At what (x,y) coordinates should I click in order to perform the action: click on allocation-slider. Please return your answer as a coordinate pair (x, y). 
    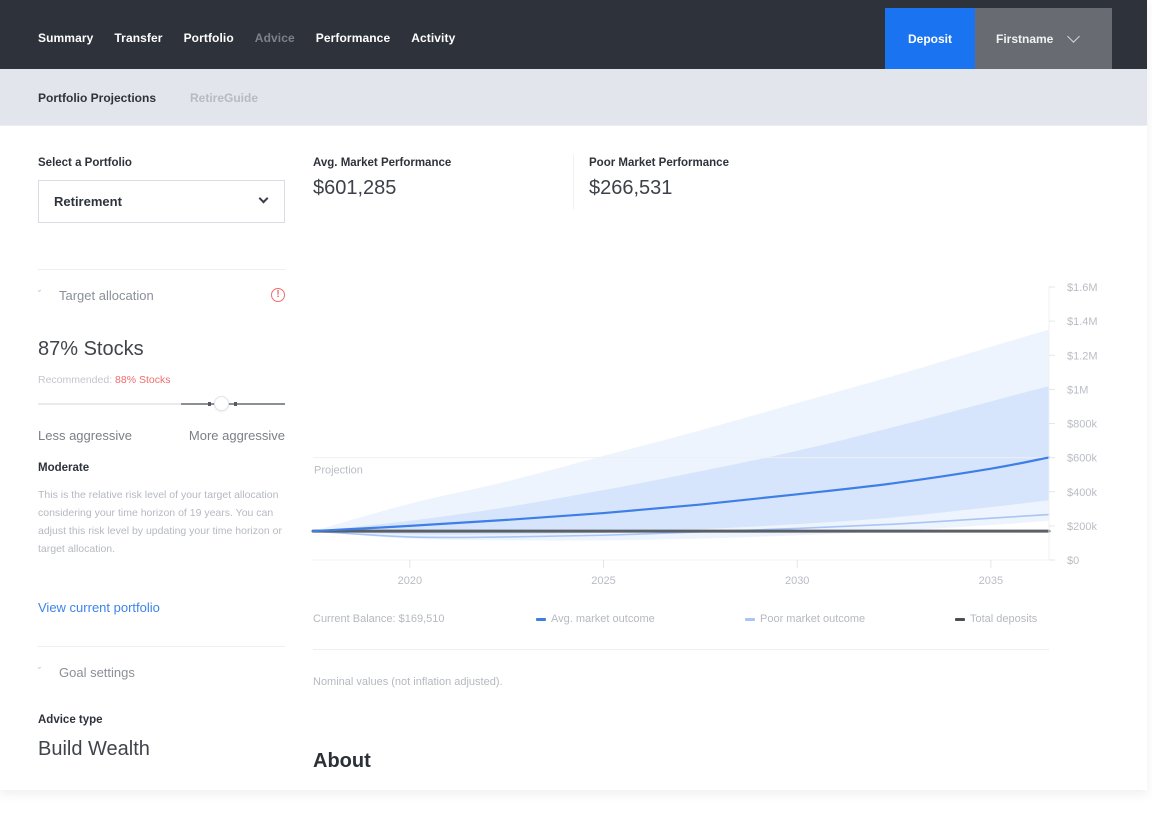
    Looking at the image, I should click on (161, 404).